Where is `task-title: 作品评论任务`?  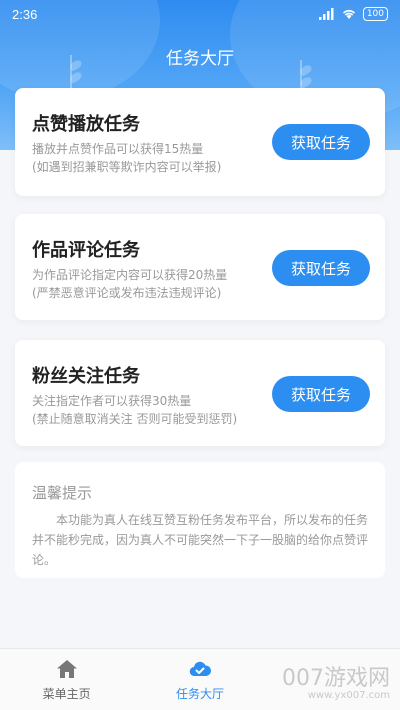
task-title: 作品评论任务 is located at coordinates (86, 250).